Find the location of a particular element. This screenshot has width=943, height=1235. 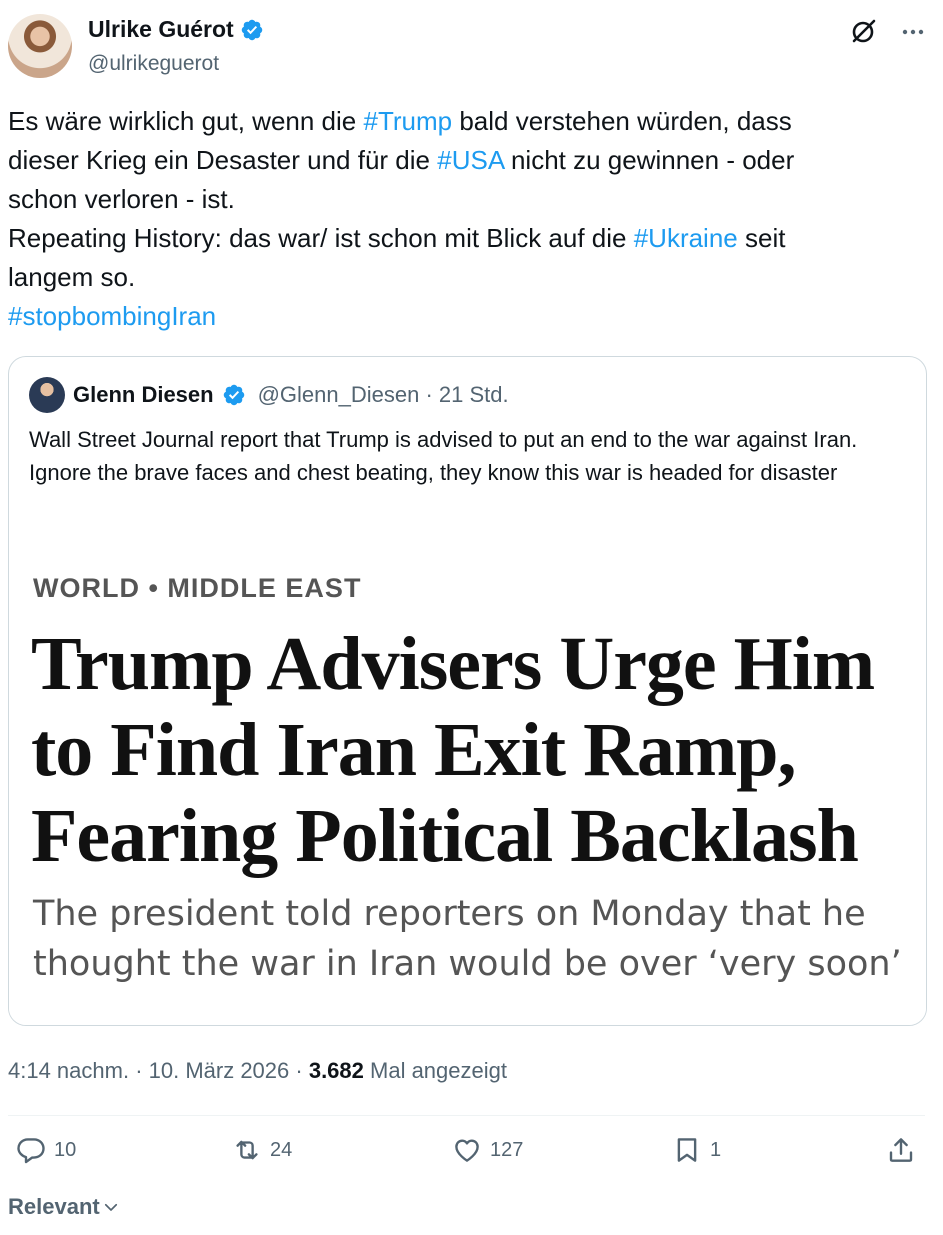

heart-icon is located at coordinates (467, 1150).